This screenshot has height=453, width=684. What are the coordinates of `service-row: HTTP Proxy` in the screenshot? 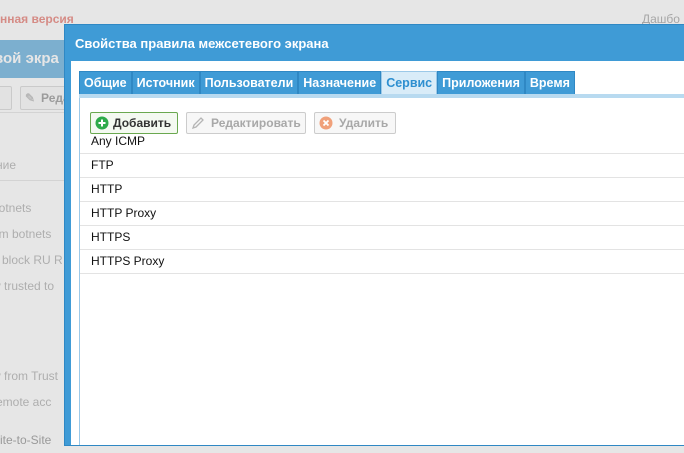 It's located at (382, 214).